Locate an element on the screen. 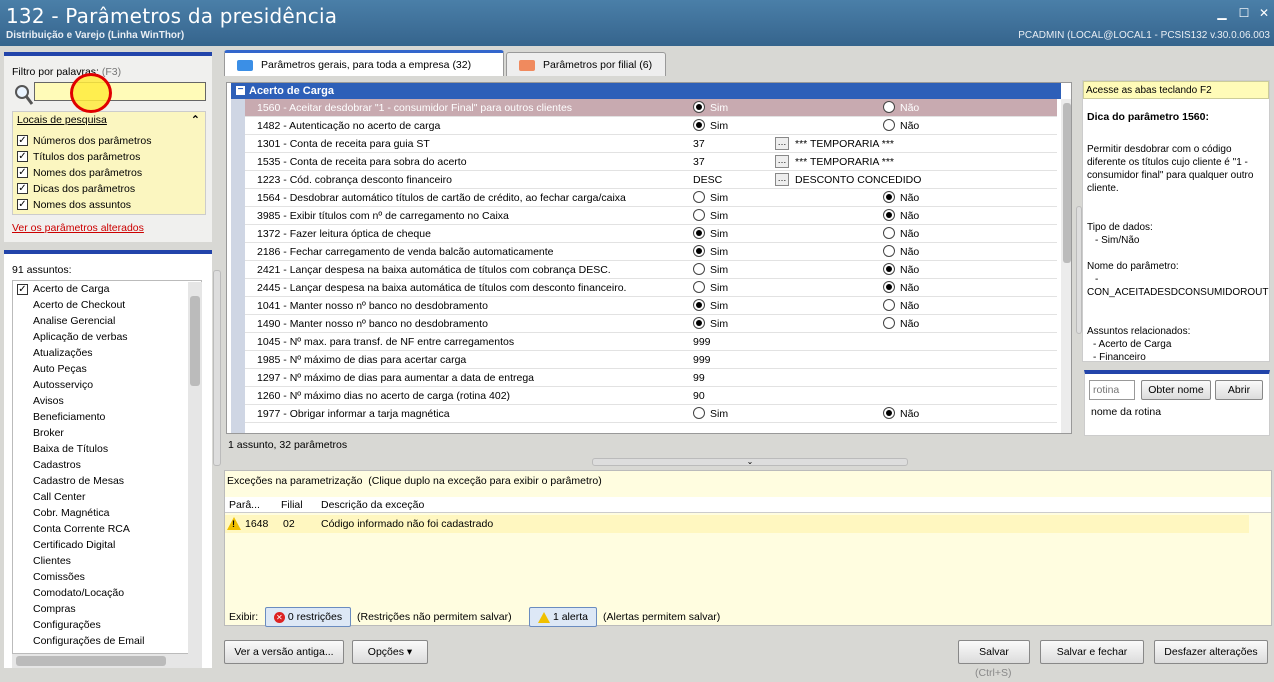 Image resolution: width=1274 pixels, height=682 pixels. list-item: Atualizações is located at coordinates (63, 353).